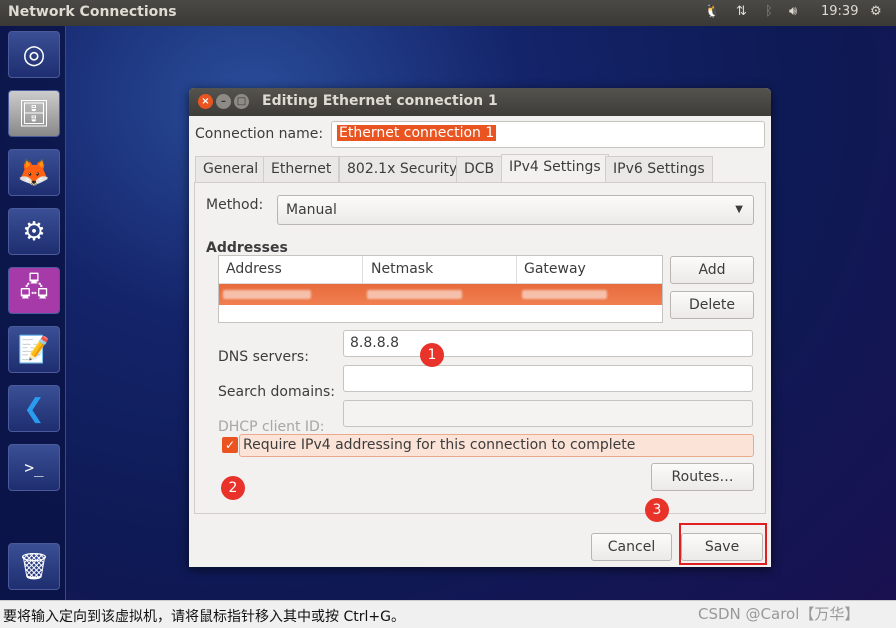 The image size is (896, 628). What do you see at coordinates (712, 270) in the screenshot?
I see `add-button: Add` at bounding box center [712, 270].